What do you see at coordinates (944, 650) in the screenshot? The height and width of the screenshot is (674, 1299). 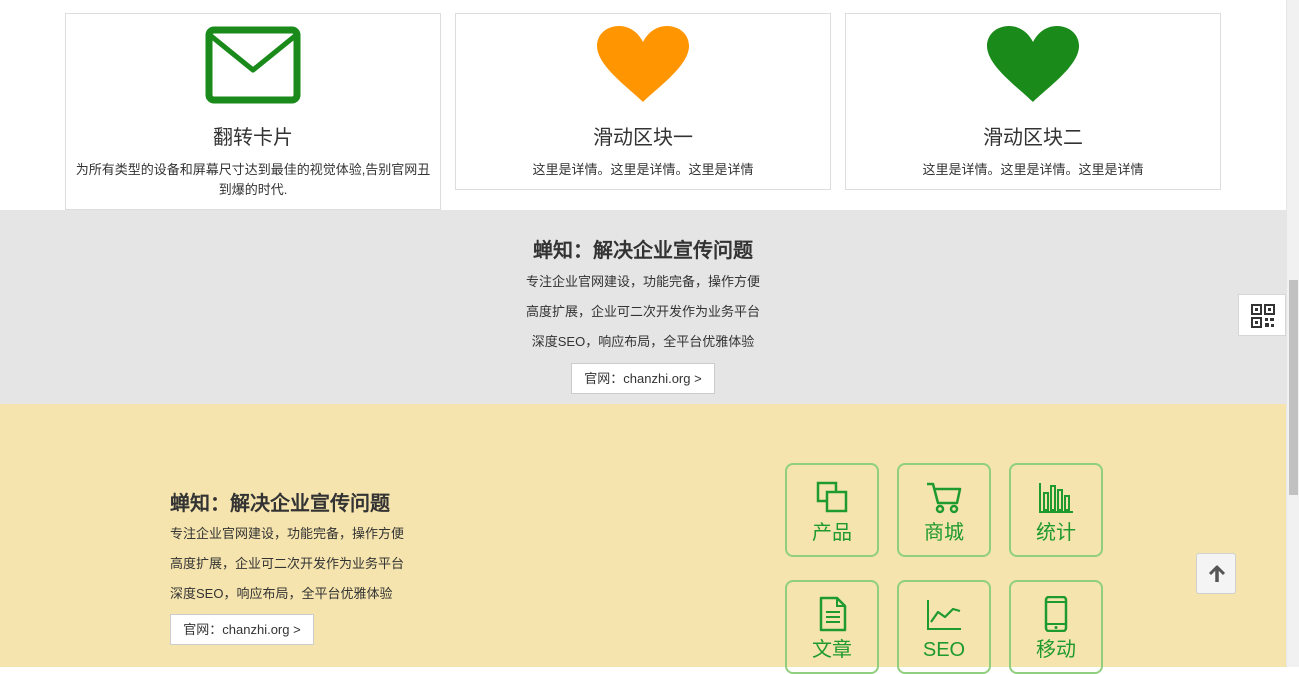 I see `tile-label: SEO` at bounding box center [944, 650].